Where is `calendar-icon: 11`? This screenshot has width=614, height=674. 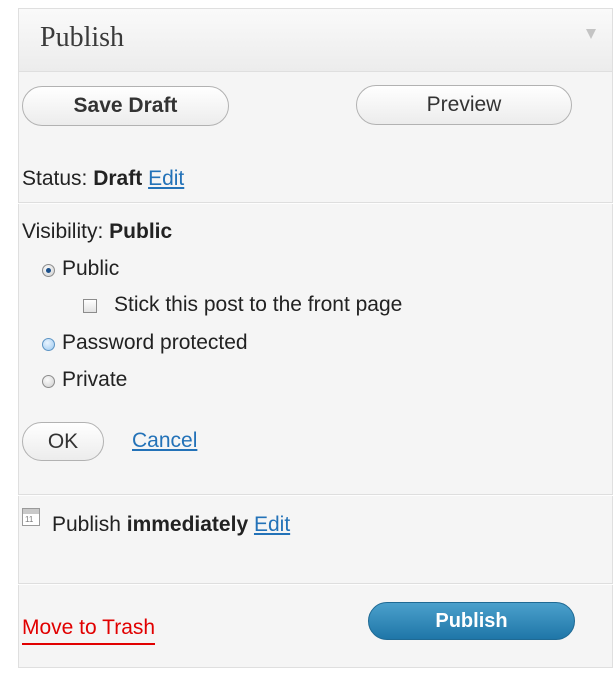
calendar-icon: 11 is located at coordinates (31, 517).